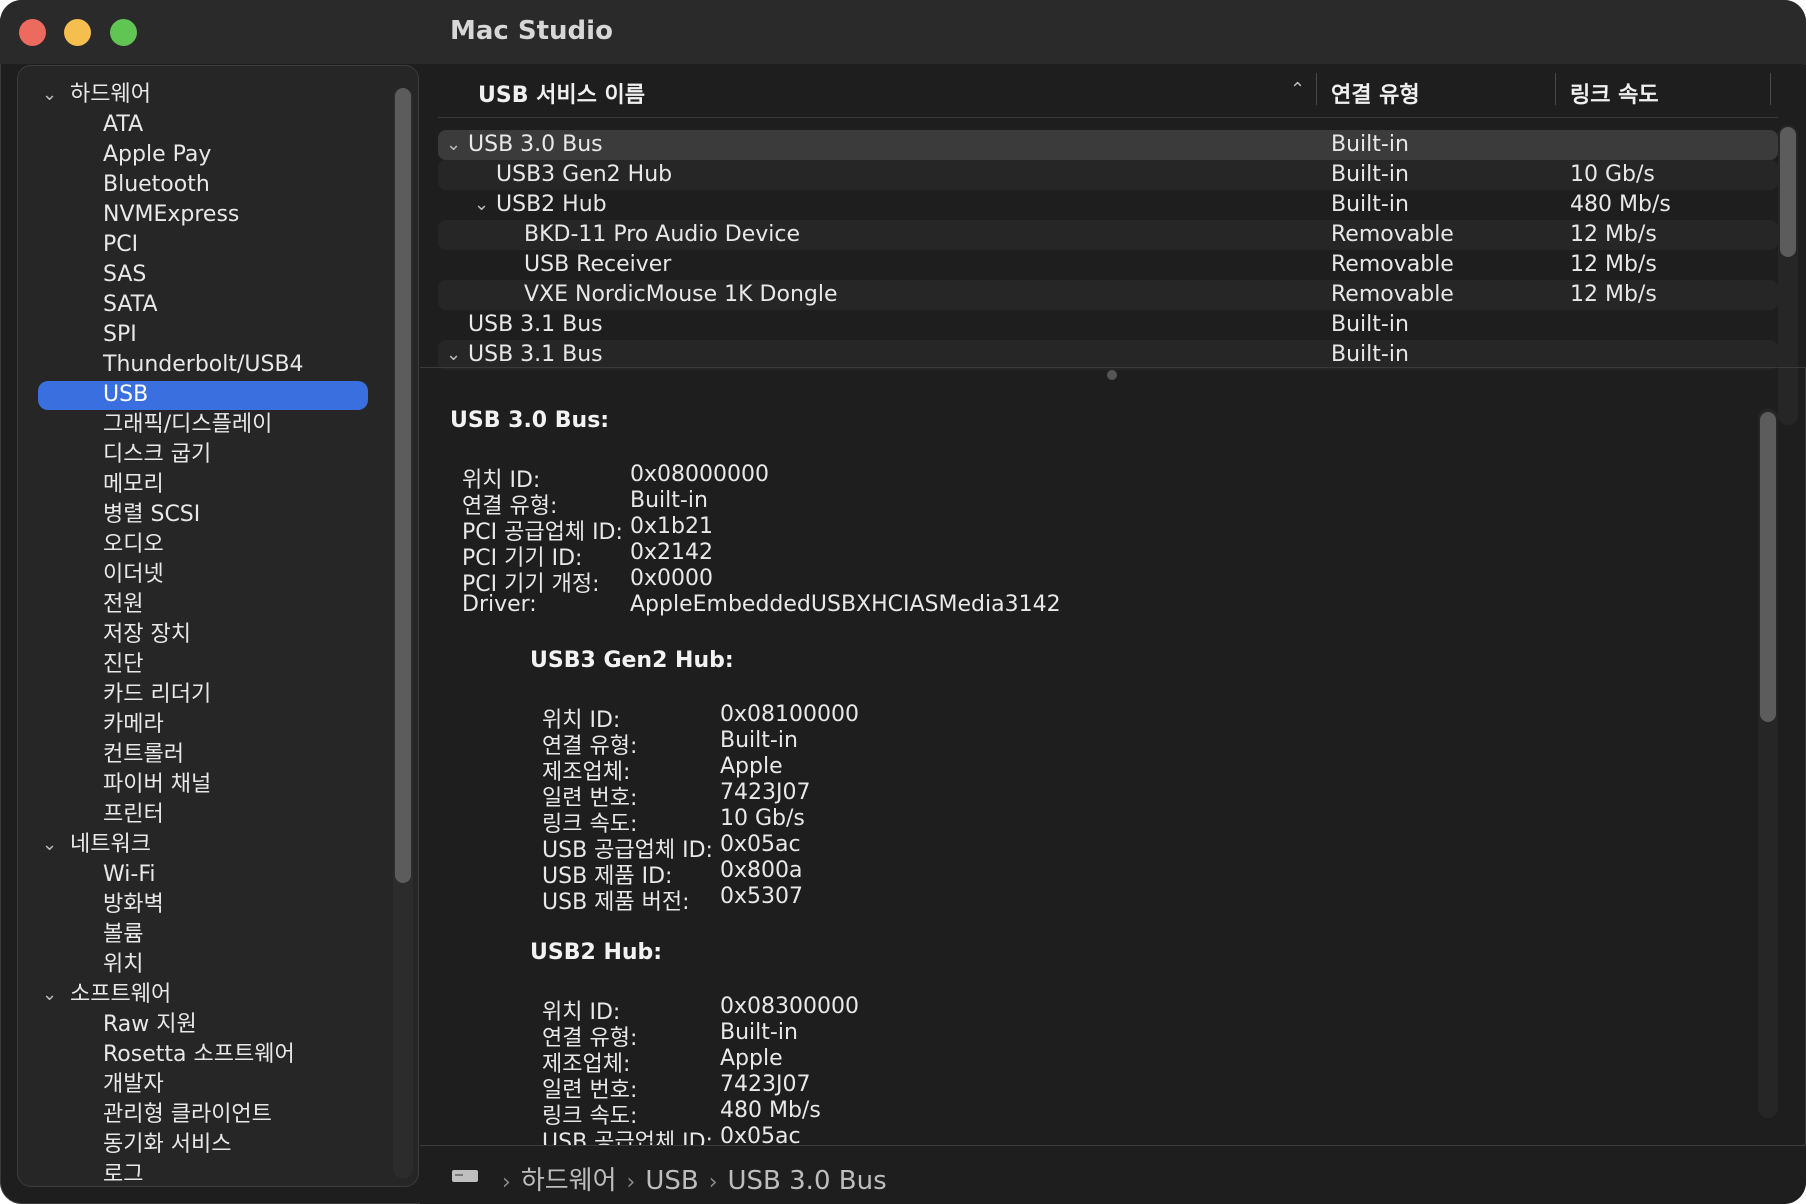 This screenshot has width=1806, height=1204. Describe the element at coordinates (157, 154) in the screenshot. I see `sidebar-item-label: Apple Pay` at that location.